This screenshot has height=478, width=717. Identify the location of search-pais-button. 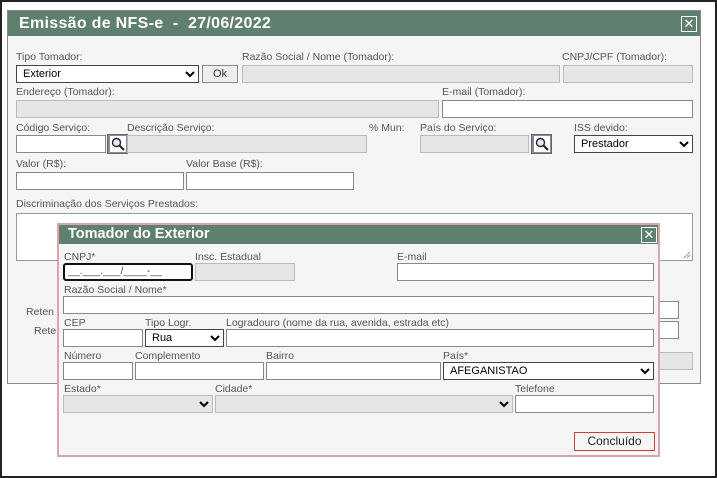
(541, 144).